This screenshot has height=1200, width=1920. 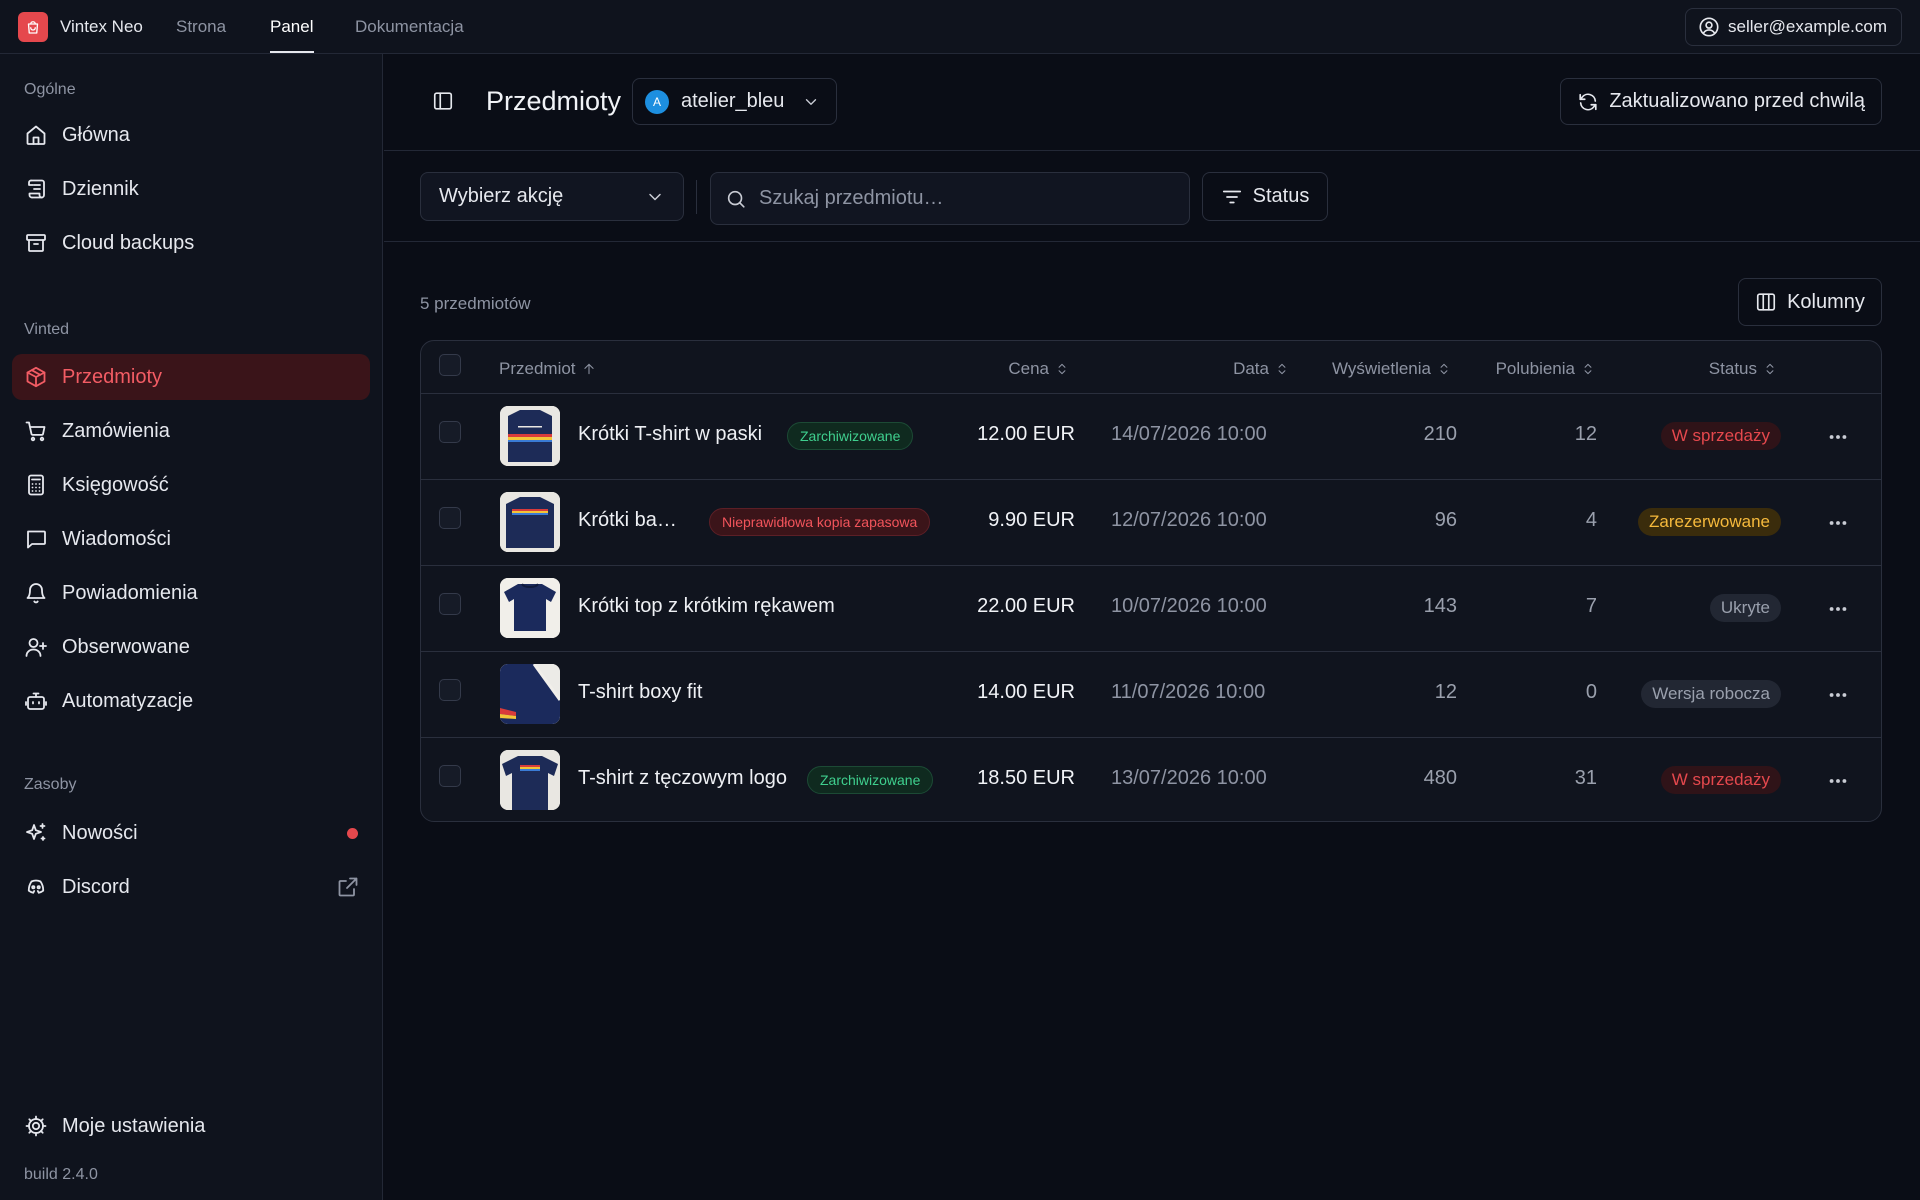 I want to click on filter-icon, so click(x=1231, y=196).